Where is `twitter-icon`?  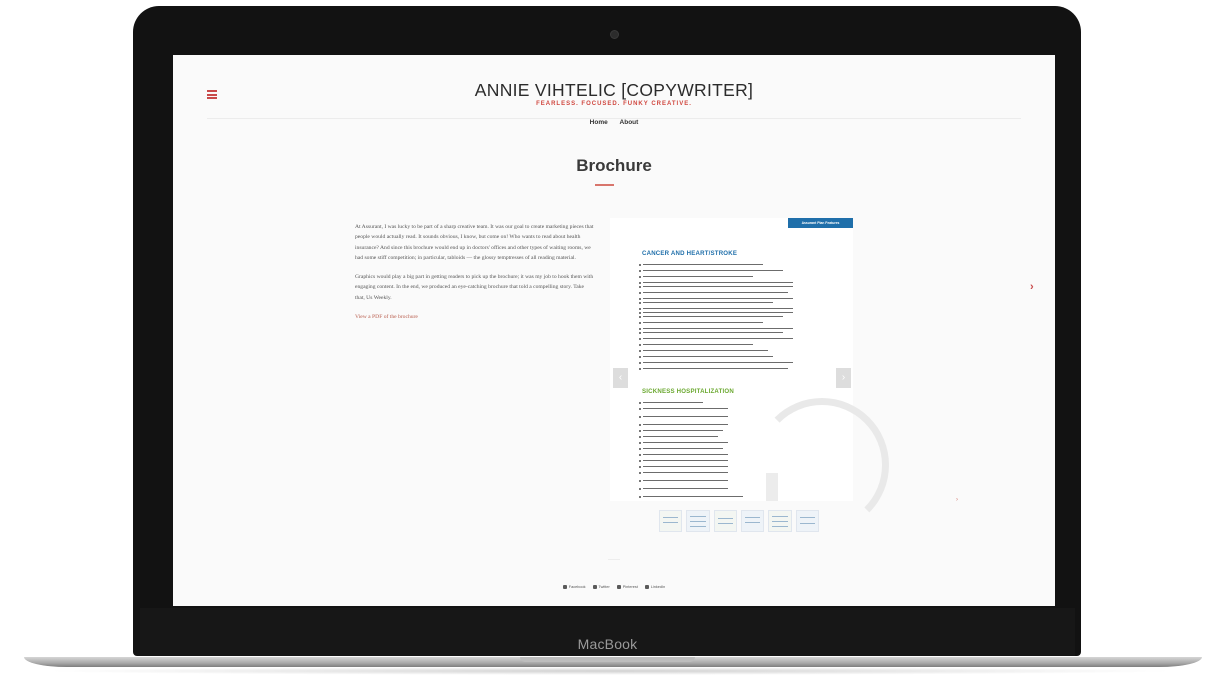
twitter-icon is located at coordinates (594, 587).